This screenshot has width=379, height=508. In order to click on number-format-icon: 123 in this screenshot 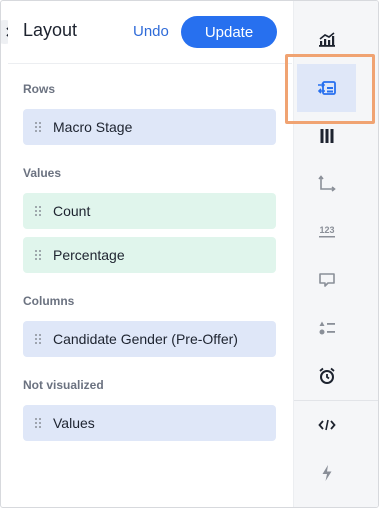, I will do `click(326, 231)`.